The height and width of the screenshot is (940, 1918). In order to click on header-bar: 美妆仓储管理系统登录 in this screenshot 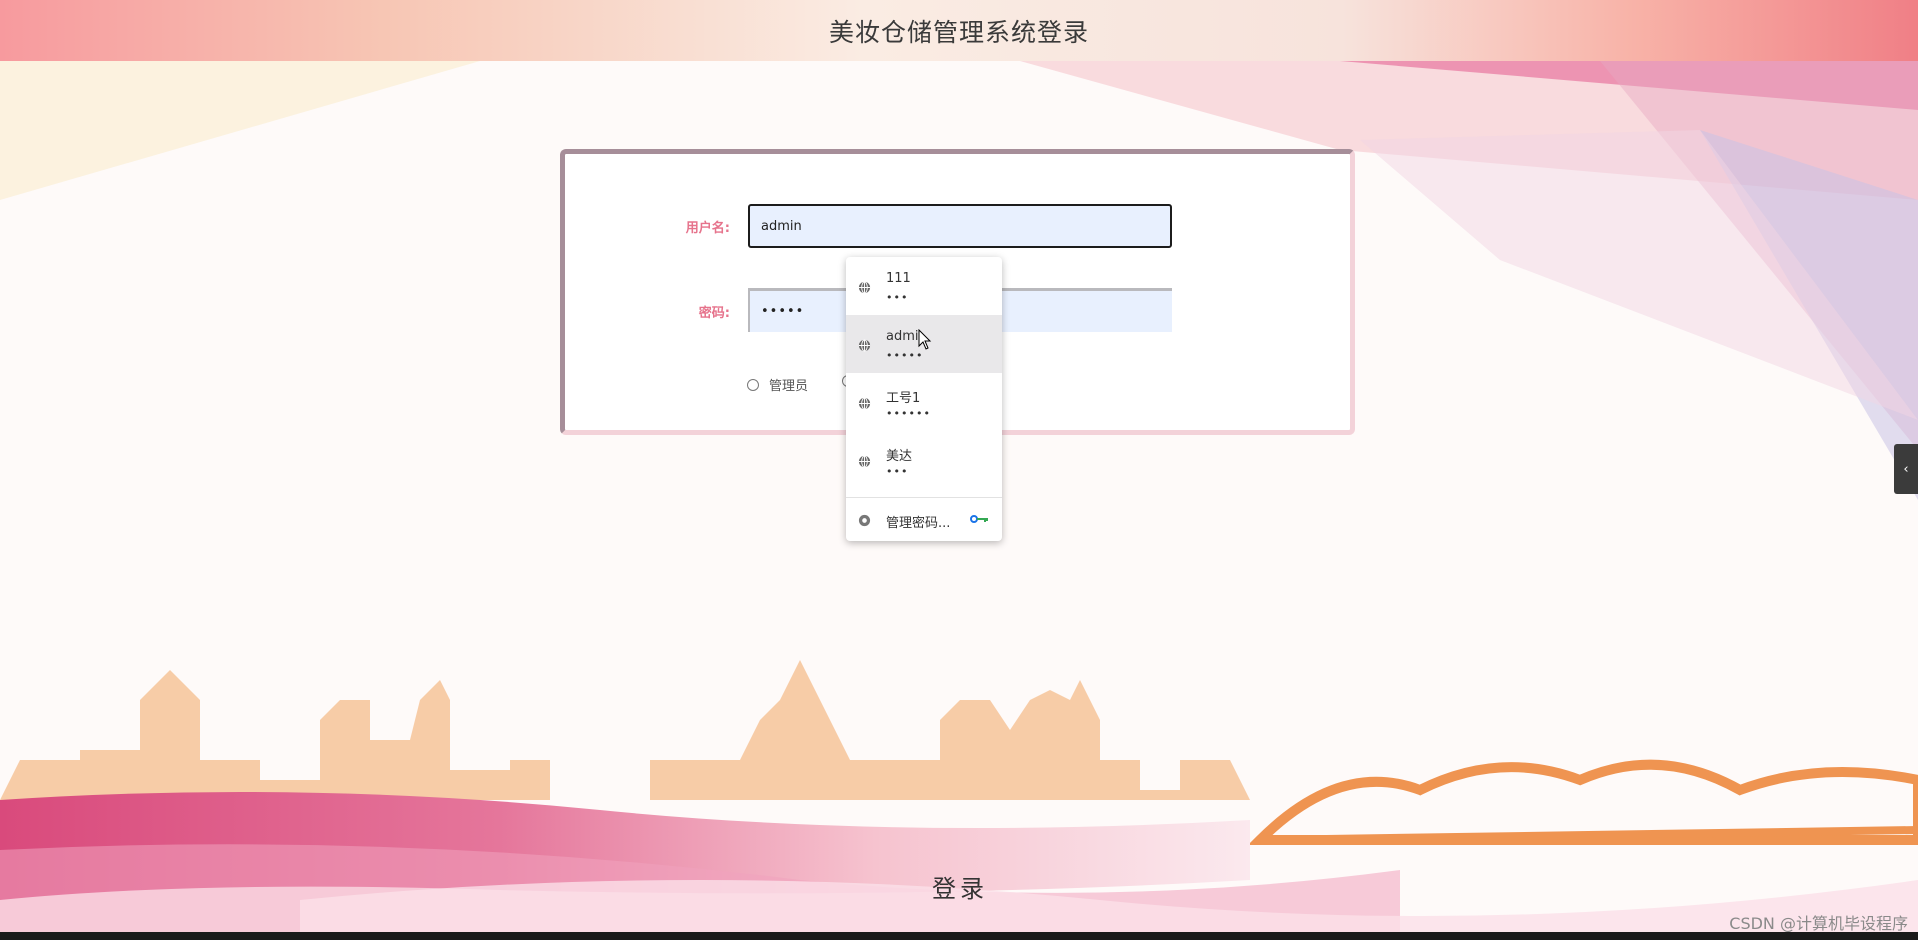, I will do `click(959, 30)`.